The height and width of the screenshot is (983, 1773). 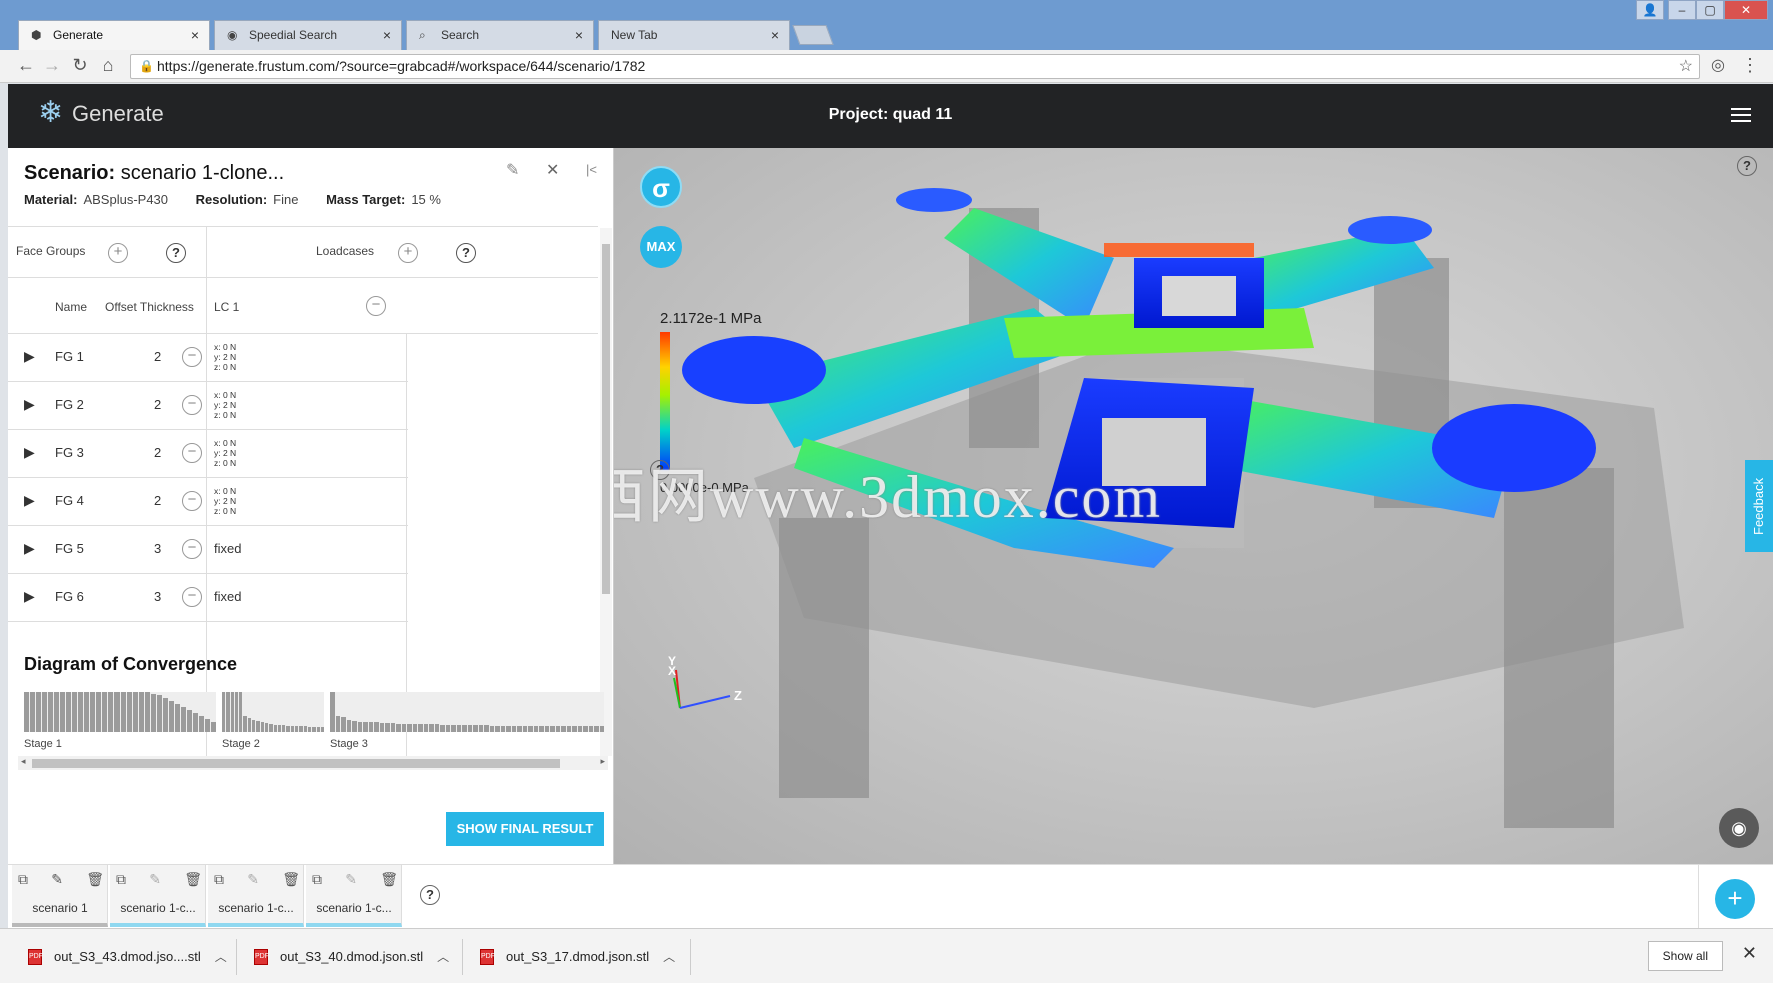 What do you see at coordinates (348, 957) in the screenshot?
I see `download-item: PDF out_S3_40.dmod.json.stl ︿` at bounding box center [348, 957].